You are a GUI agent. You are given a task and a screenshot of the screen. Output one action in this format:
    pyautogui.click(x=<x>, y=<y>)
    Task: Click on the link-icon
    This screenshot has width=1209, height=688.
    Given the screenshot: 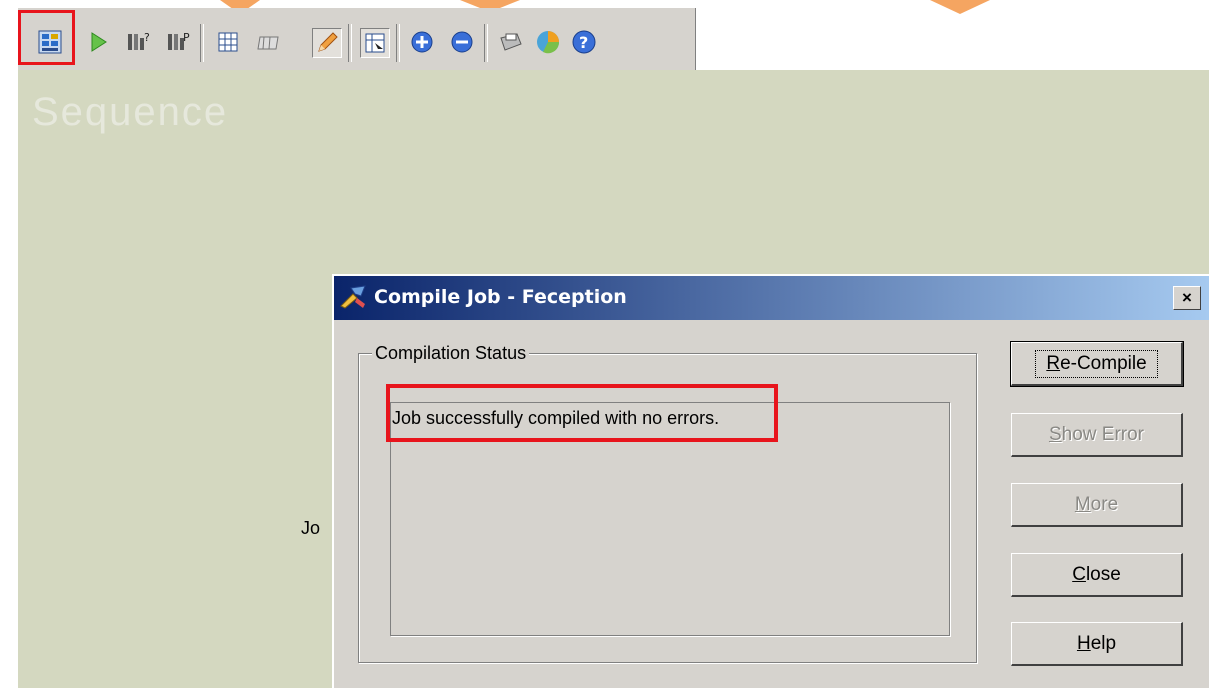 What is the action you would take?
    pyautogui.click(x=375, y=43)
    